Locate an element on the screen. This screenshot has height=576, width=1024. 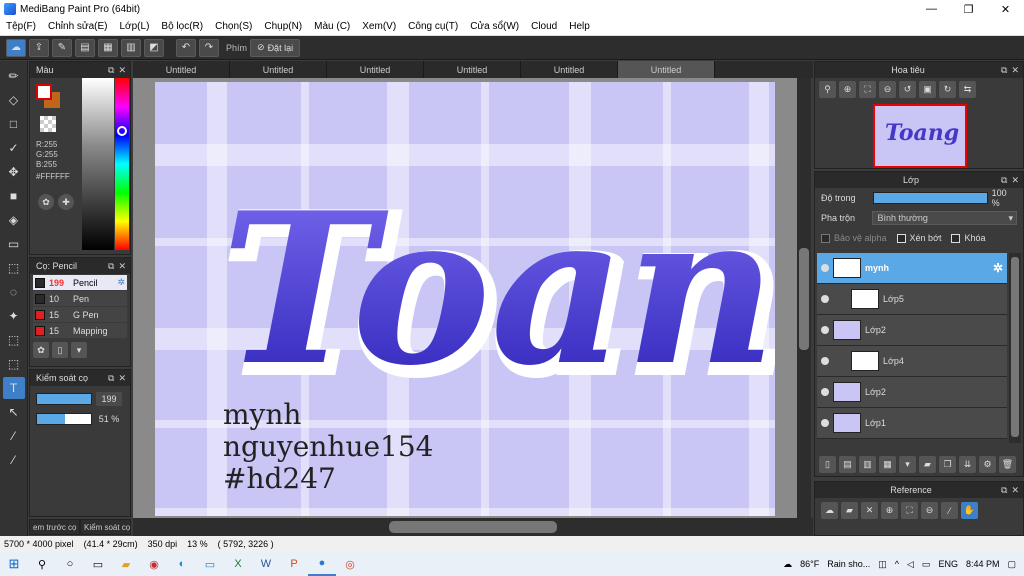
comment-icon: ✎ is located at coordinates (62, 47).